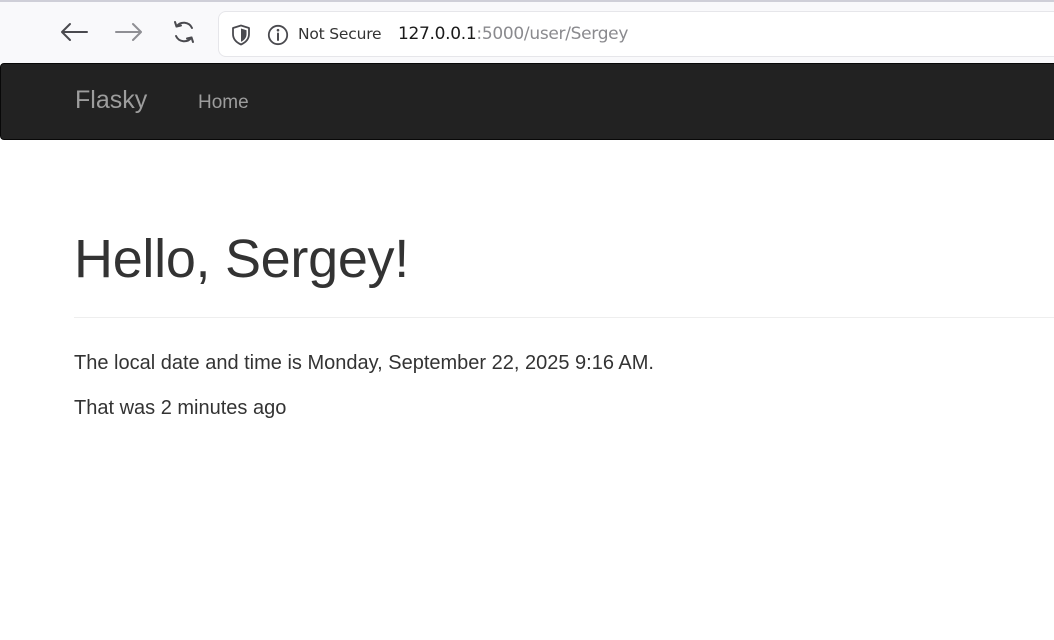 This screenshot has height=640, width=1054. I want to click on shield-icon, so click(241, 35).